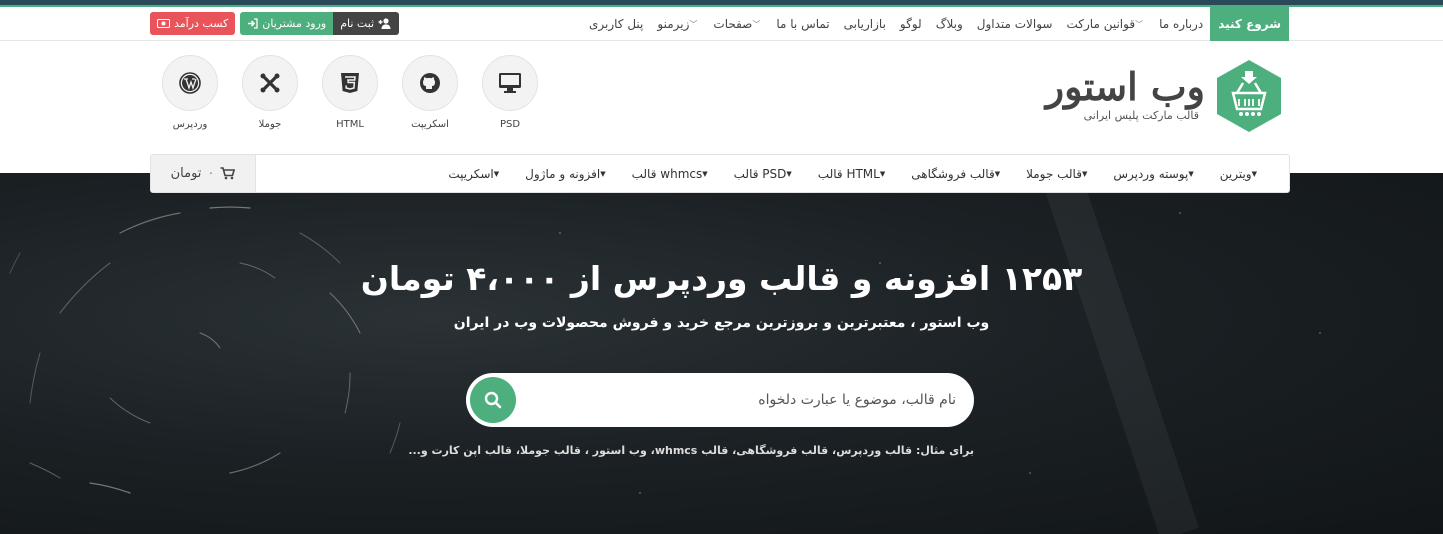  Describe the element at coordinates (1249, 96) in the screenshot. I see `basket-logo-icon` at that location.